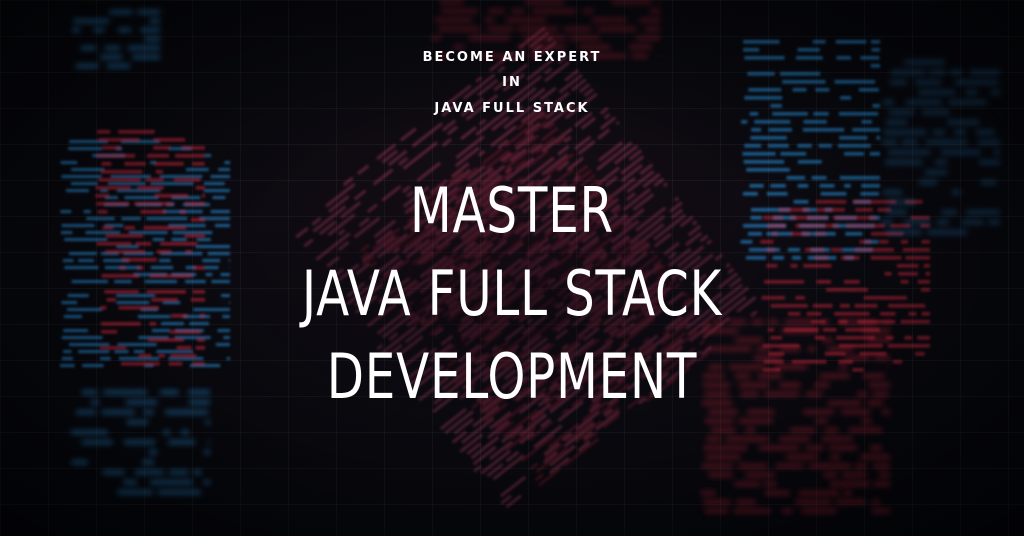 The image size is (1024, 536). I want to click on tagline-line-1: BECOME AN EXPERT, so click(512, 57).